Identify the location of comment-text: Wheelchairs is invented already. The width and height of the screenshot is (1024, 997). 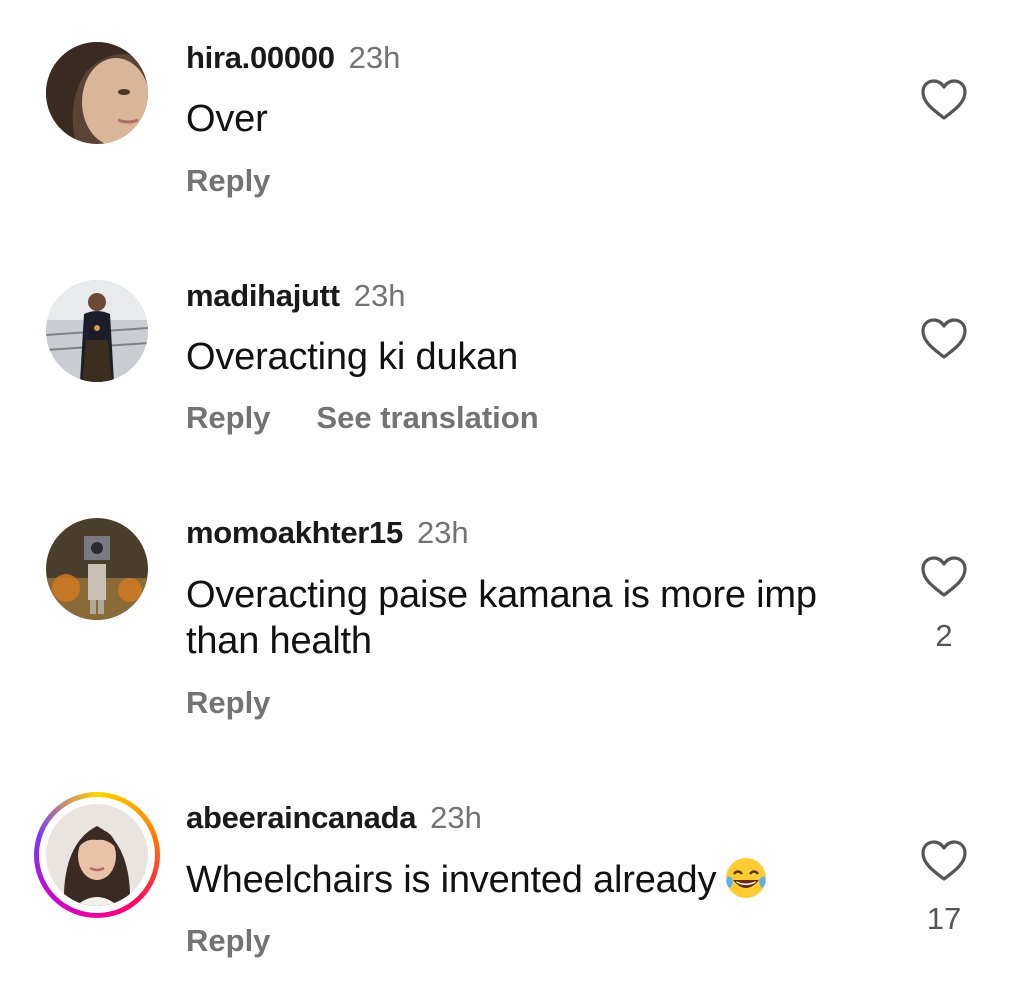
(536, 879).